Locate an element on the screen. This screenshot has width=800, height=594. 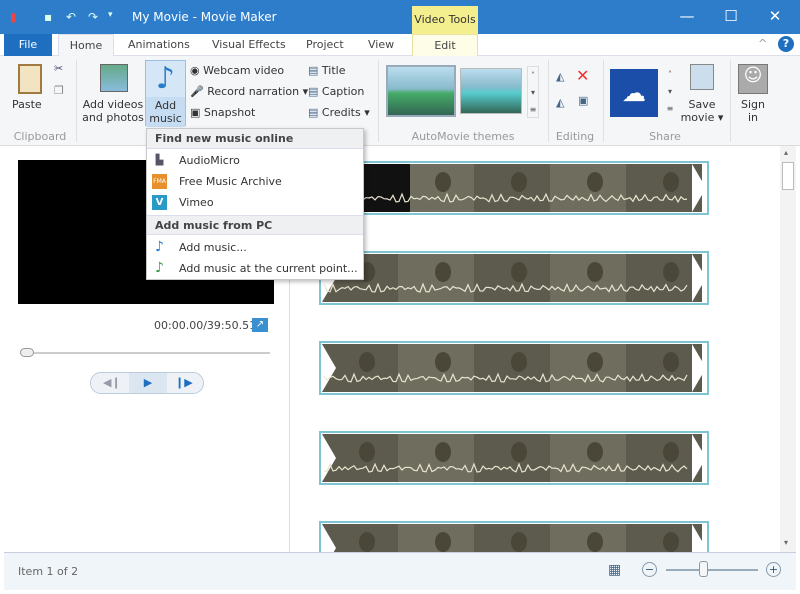
editing-group-label: Editing is located at coordinates (575, 136).